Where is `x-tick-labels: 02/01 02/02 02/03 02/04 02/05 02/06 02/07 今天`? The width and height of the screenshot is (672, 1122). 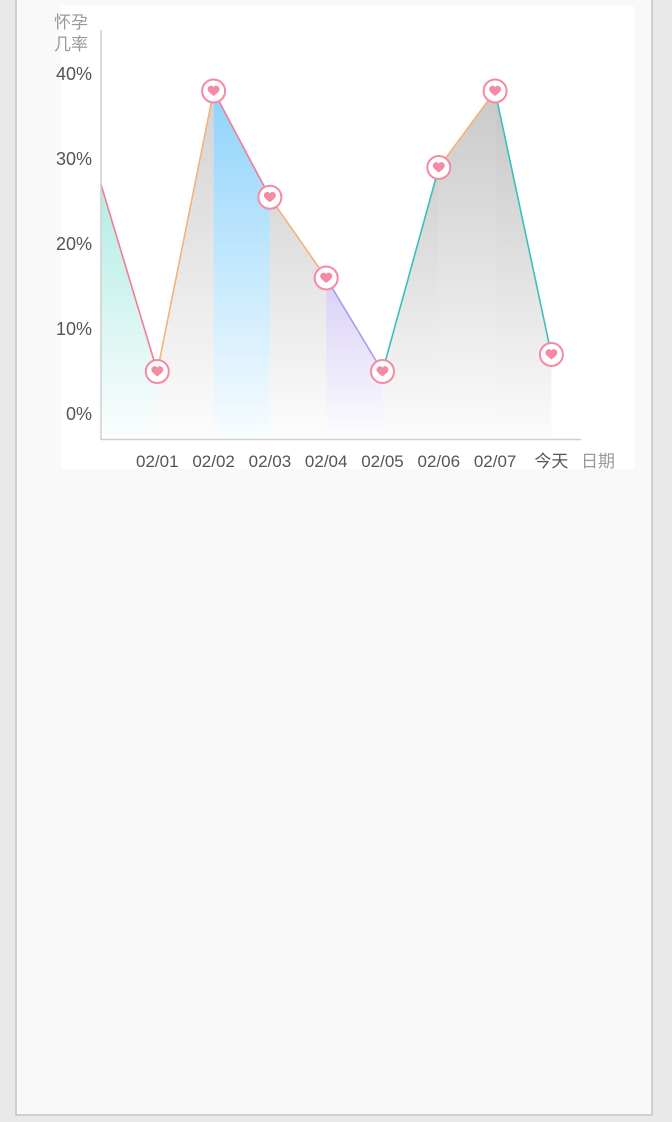
x-tick-labels: 02/01 02/02 02/03 02/04 02/05 02/06 02/07 今天 is located at coordinates (352, 461).